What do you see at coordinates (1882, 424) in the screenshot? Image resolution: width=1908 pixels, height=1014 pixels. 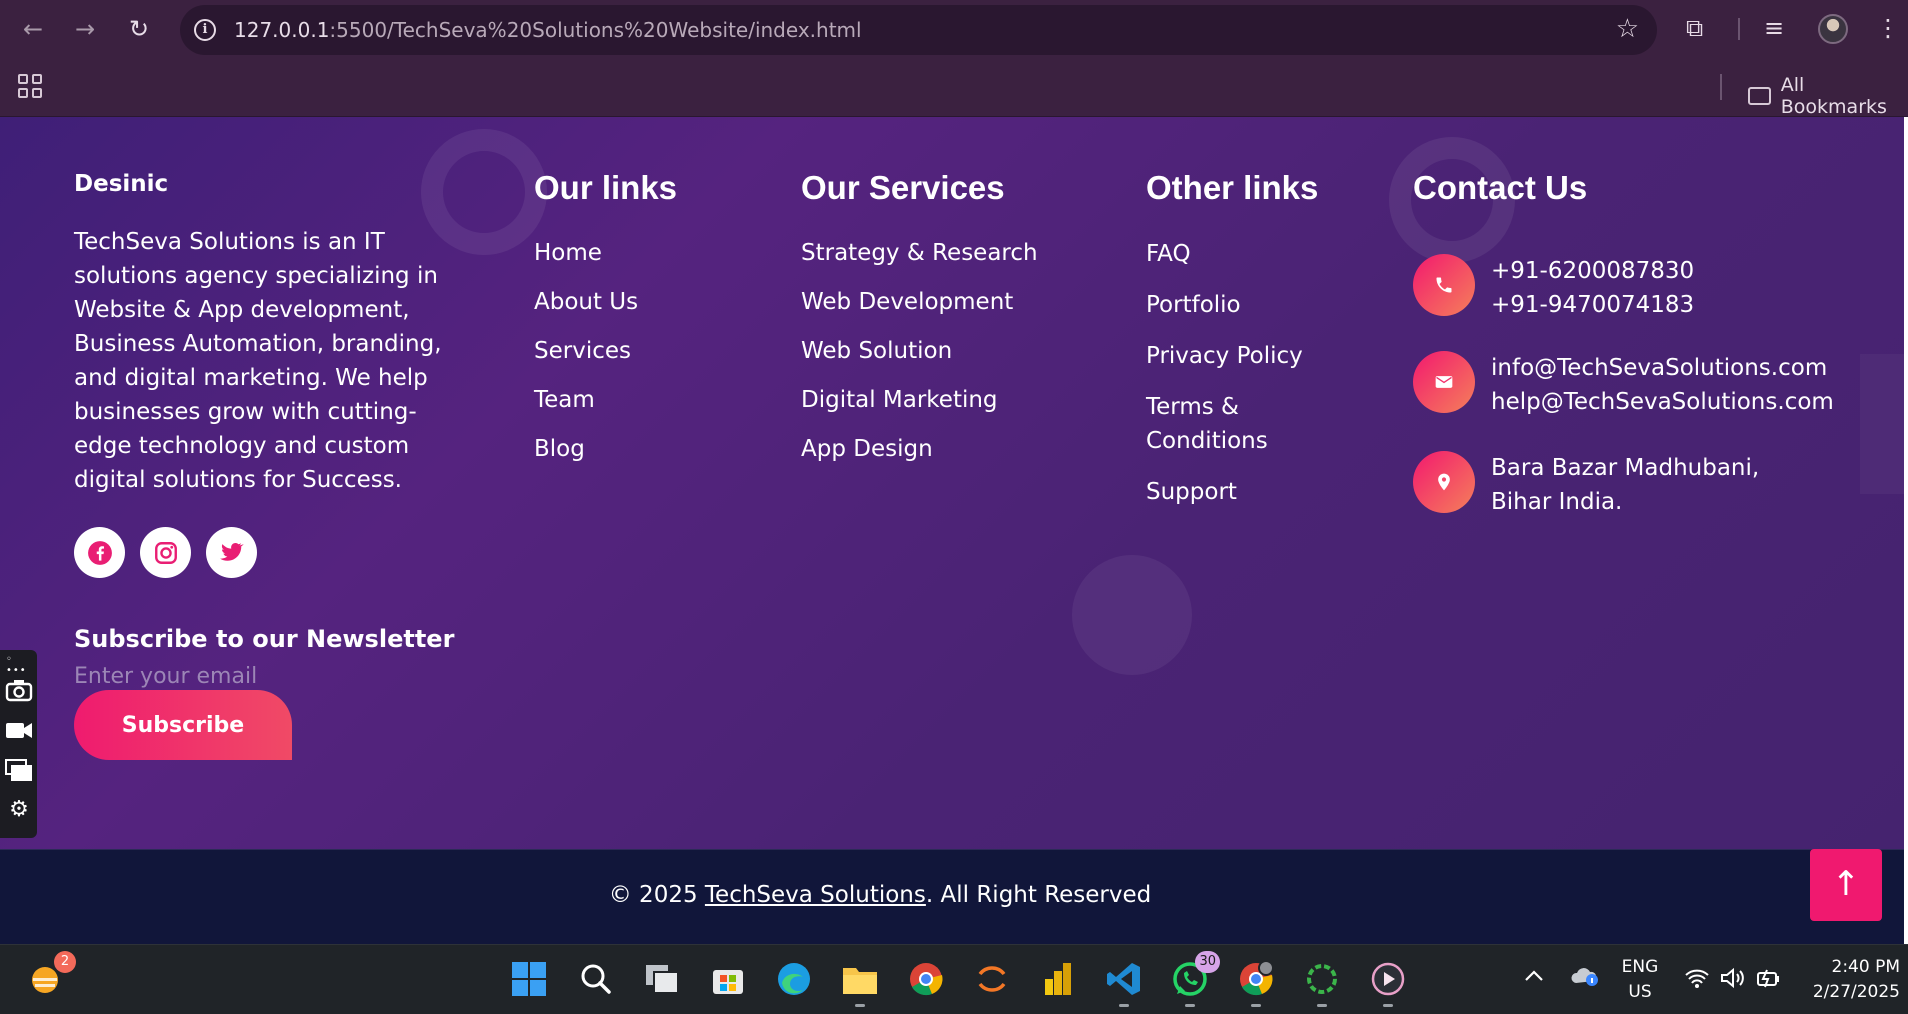 I see `side-panel-tab` at bounding box center [1882, 424].